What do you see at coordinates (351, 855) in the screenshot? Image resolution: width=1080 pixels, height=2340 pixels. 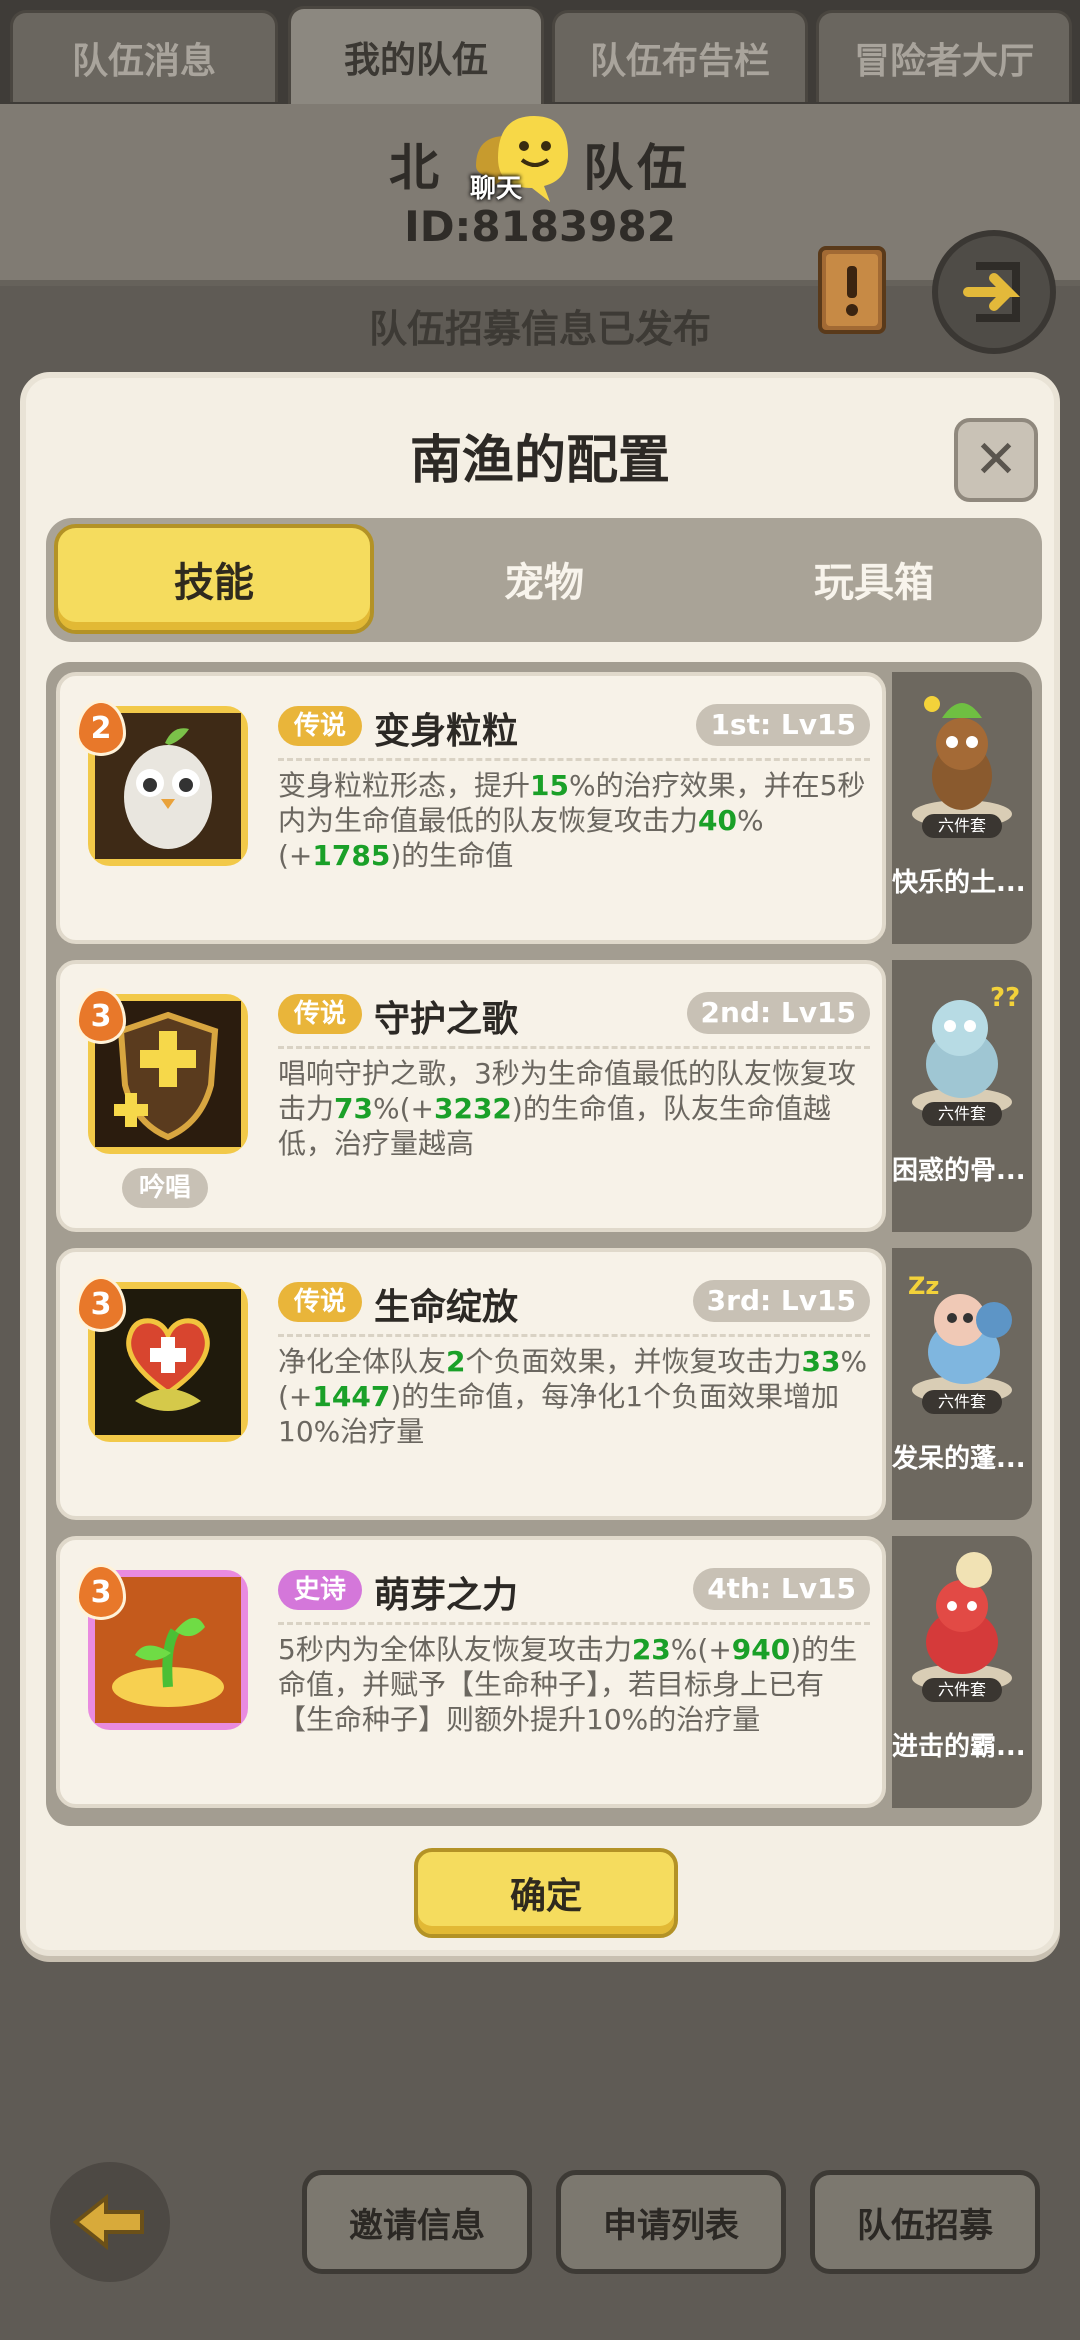 I see `highlight-value: 1785` at bounding box center [351, 855].